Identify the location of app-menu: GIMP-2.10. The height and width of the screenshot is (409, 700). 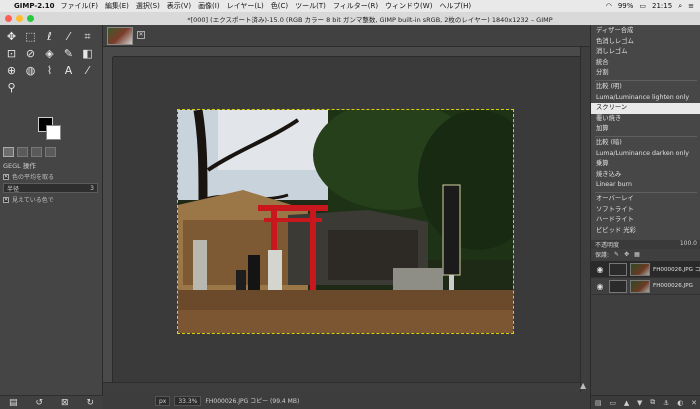
(34, 6).